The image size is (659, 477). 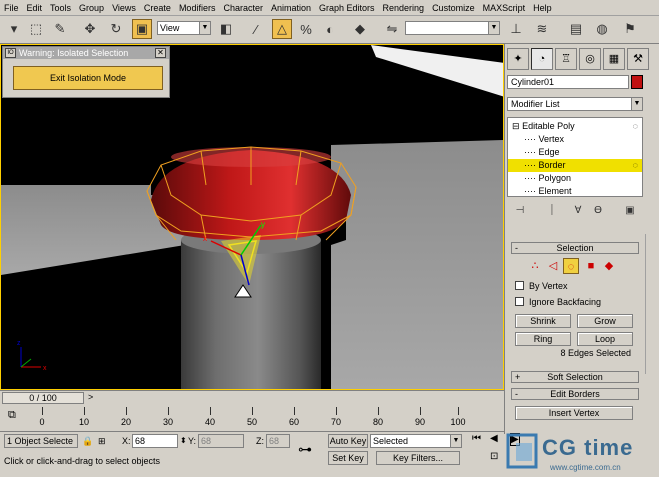 I want to click on named-selection-icon: ◆, so click(x=360, y=29).